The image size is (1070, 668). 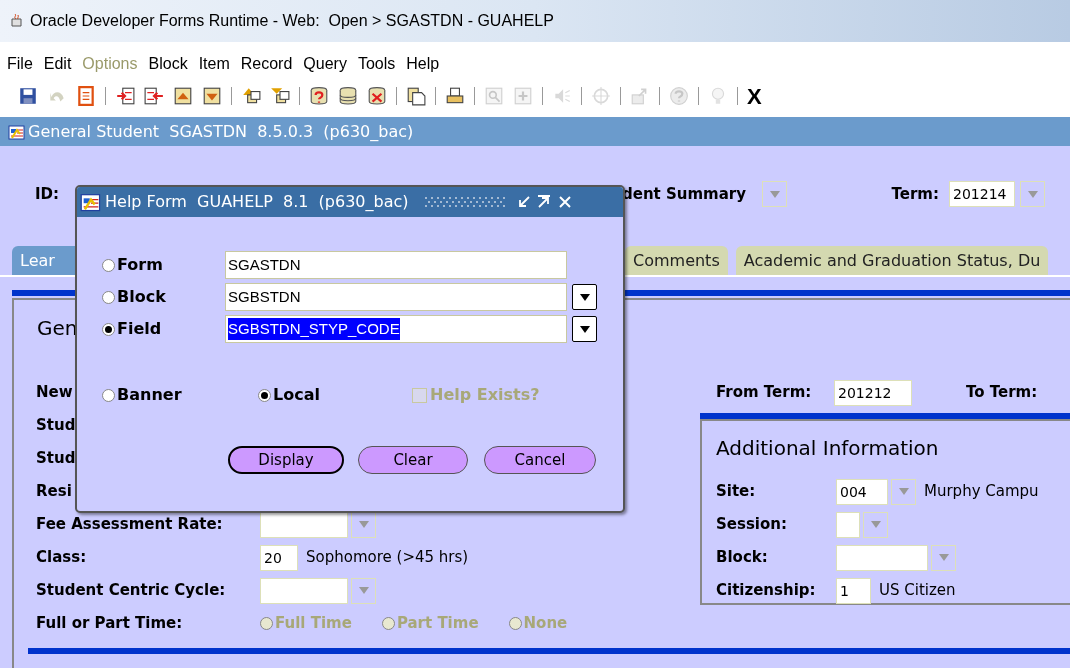 I want to click on field-description: Sophomore (>45 hrs), so click(x=387, y=558).